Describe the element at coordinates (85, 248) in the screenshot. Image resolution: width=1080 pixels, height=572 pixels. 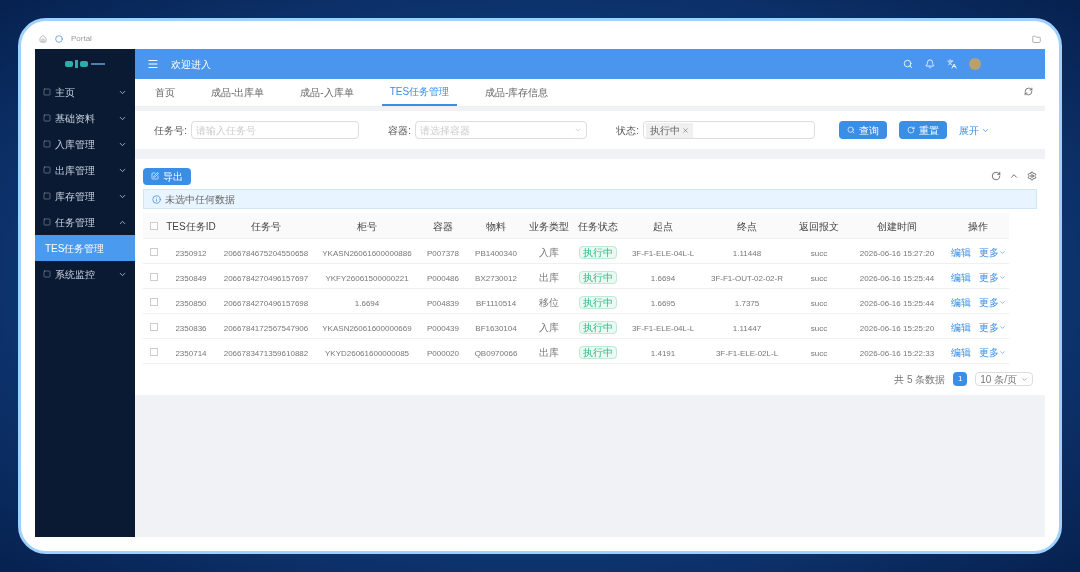
I see `sidebar-subitem: TES任务管理` at that location.